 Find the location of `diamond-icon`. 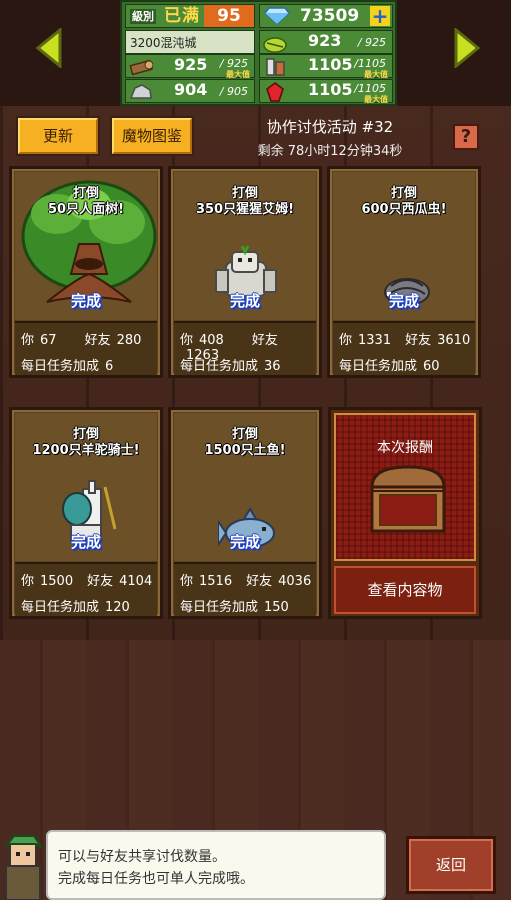

diamond-icon is located at coordinates (277, 16).